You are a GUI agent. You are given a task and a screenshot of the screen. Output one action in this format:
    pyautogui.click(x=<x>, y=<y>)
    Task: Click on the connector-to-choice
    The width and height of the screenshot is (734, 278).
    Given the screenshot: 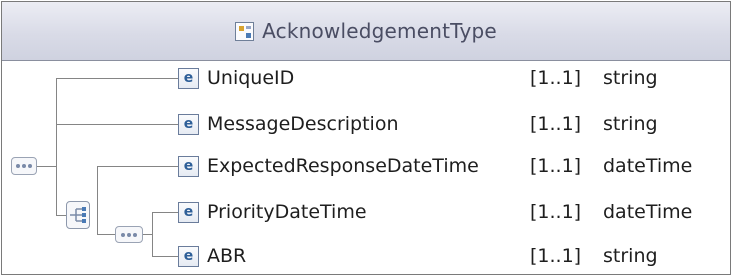 What is the action you would take?
    pyautogui.click(x=61, y=215)
    